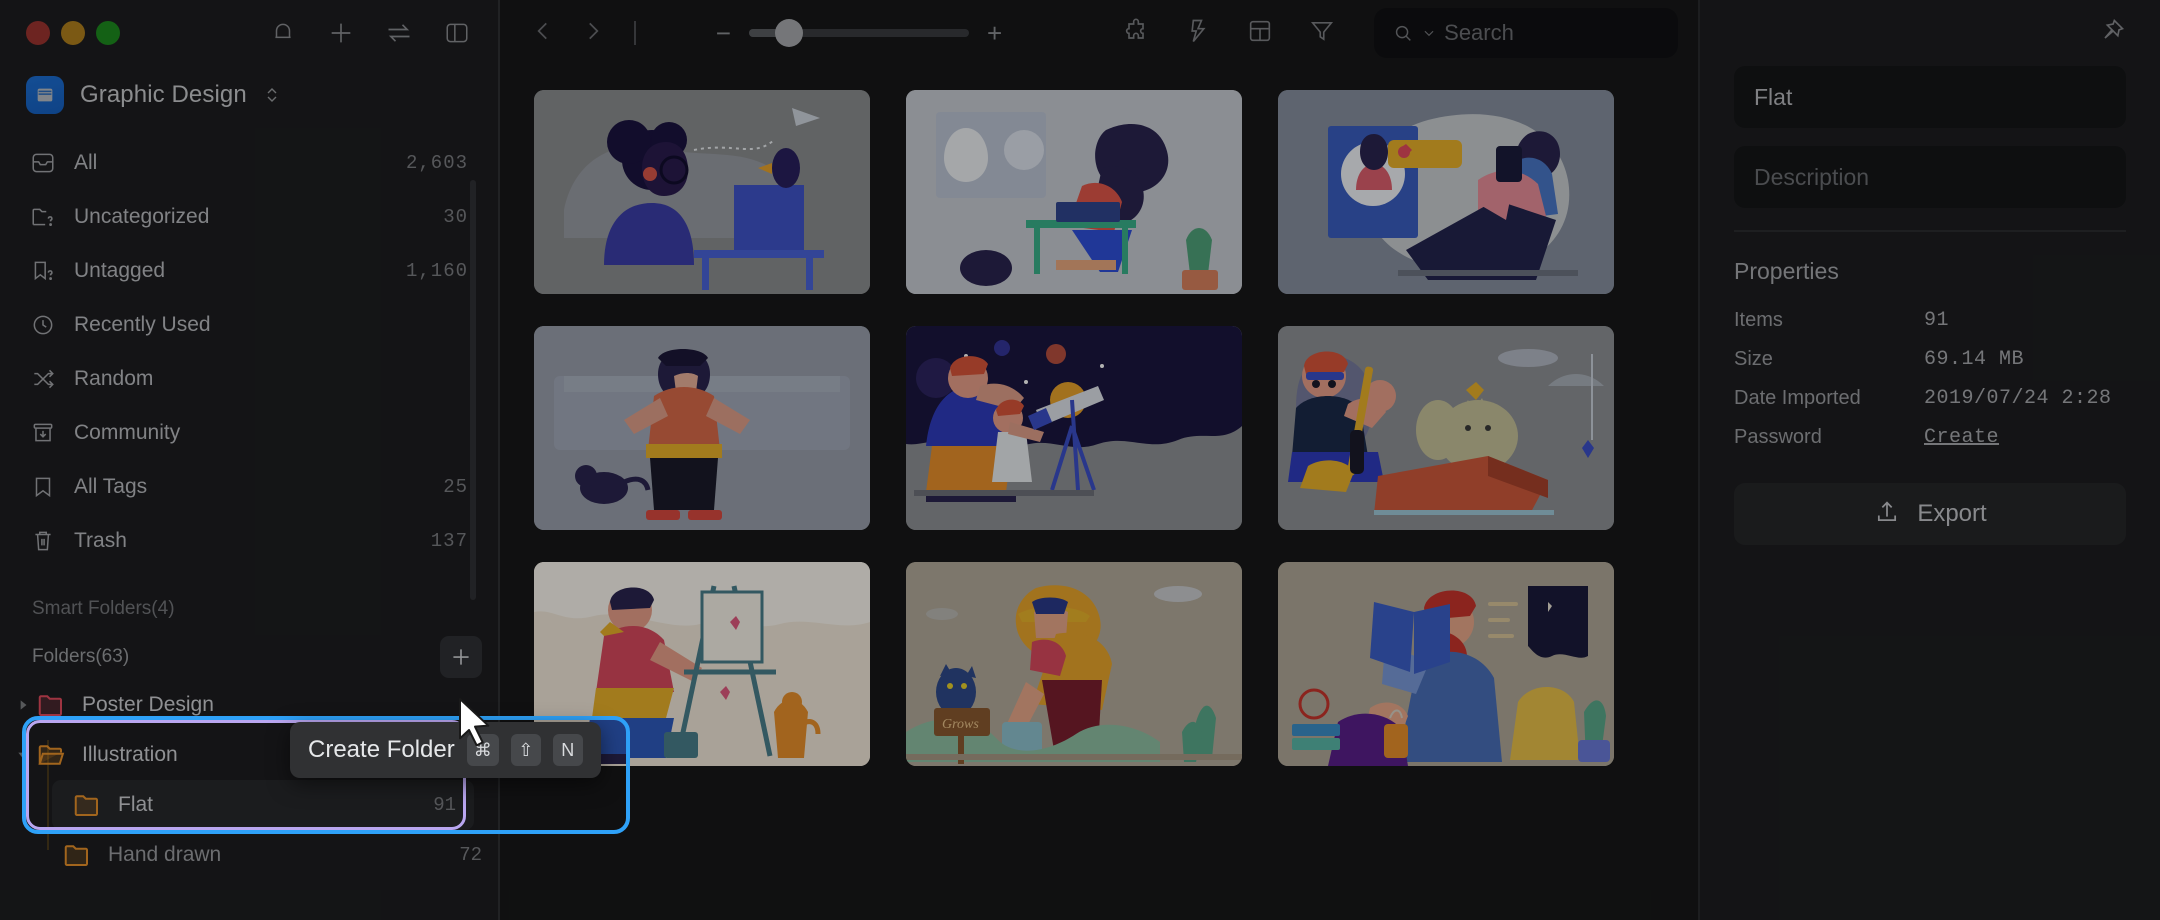  What do you see at coordinates (1100, 33) in the screenshot?
I see `main-toolbar: − + Search` at bounding box center [1100, 33].